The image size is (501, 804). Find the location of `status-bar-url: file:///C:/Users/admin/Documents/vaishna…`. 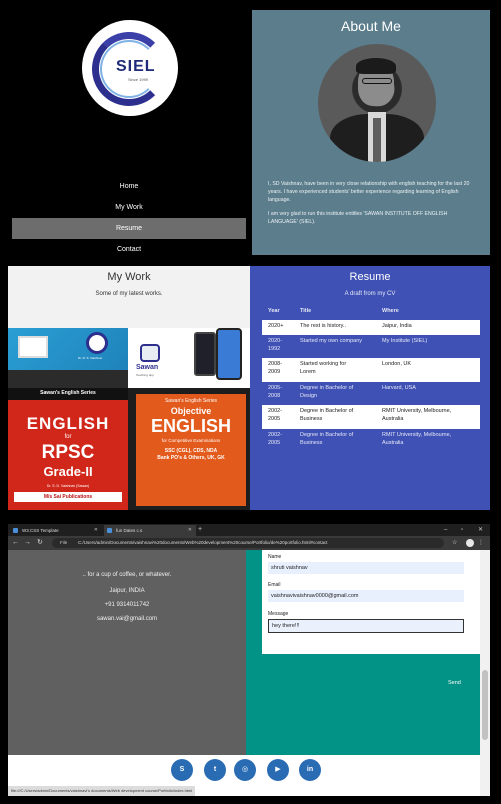

status-bar-url: file:///C:/Users/admin/Documents/vaishna… is located at coordinates (102, 791).